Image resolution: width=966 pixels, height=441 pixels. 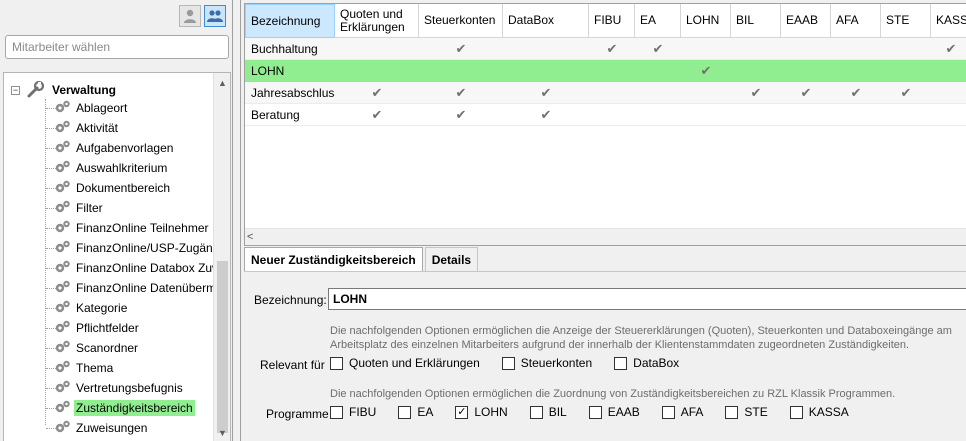 I want to click on column-header: Quoten und Erklärungen, so click(x=377, y=21).